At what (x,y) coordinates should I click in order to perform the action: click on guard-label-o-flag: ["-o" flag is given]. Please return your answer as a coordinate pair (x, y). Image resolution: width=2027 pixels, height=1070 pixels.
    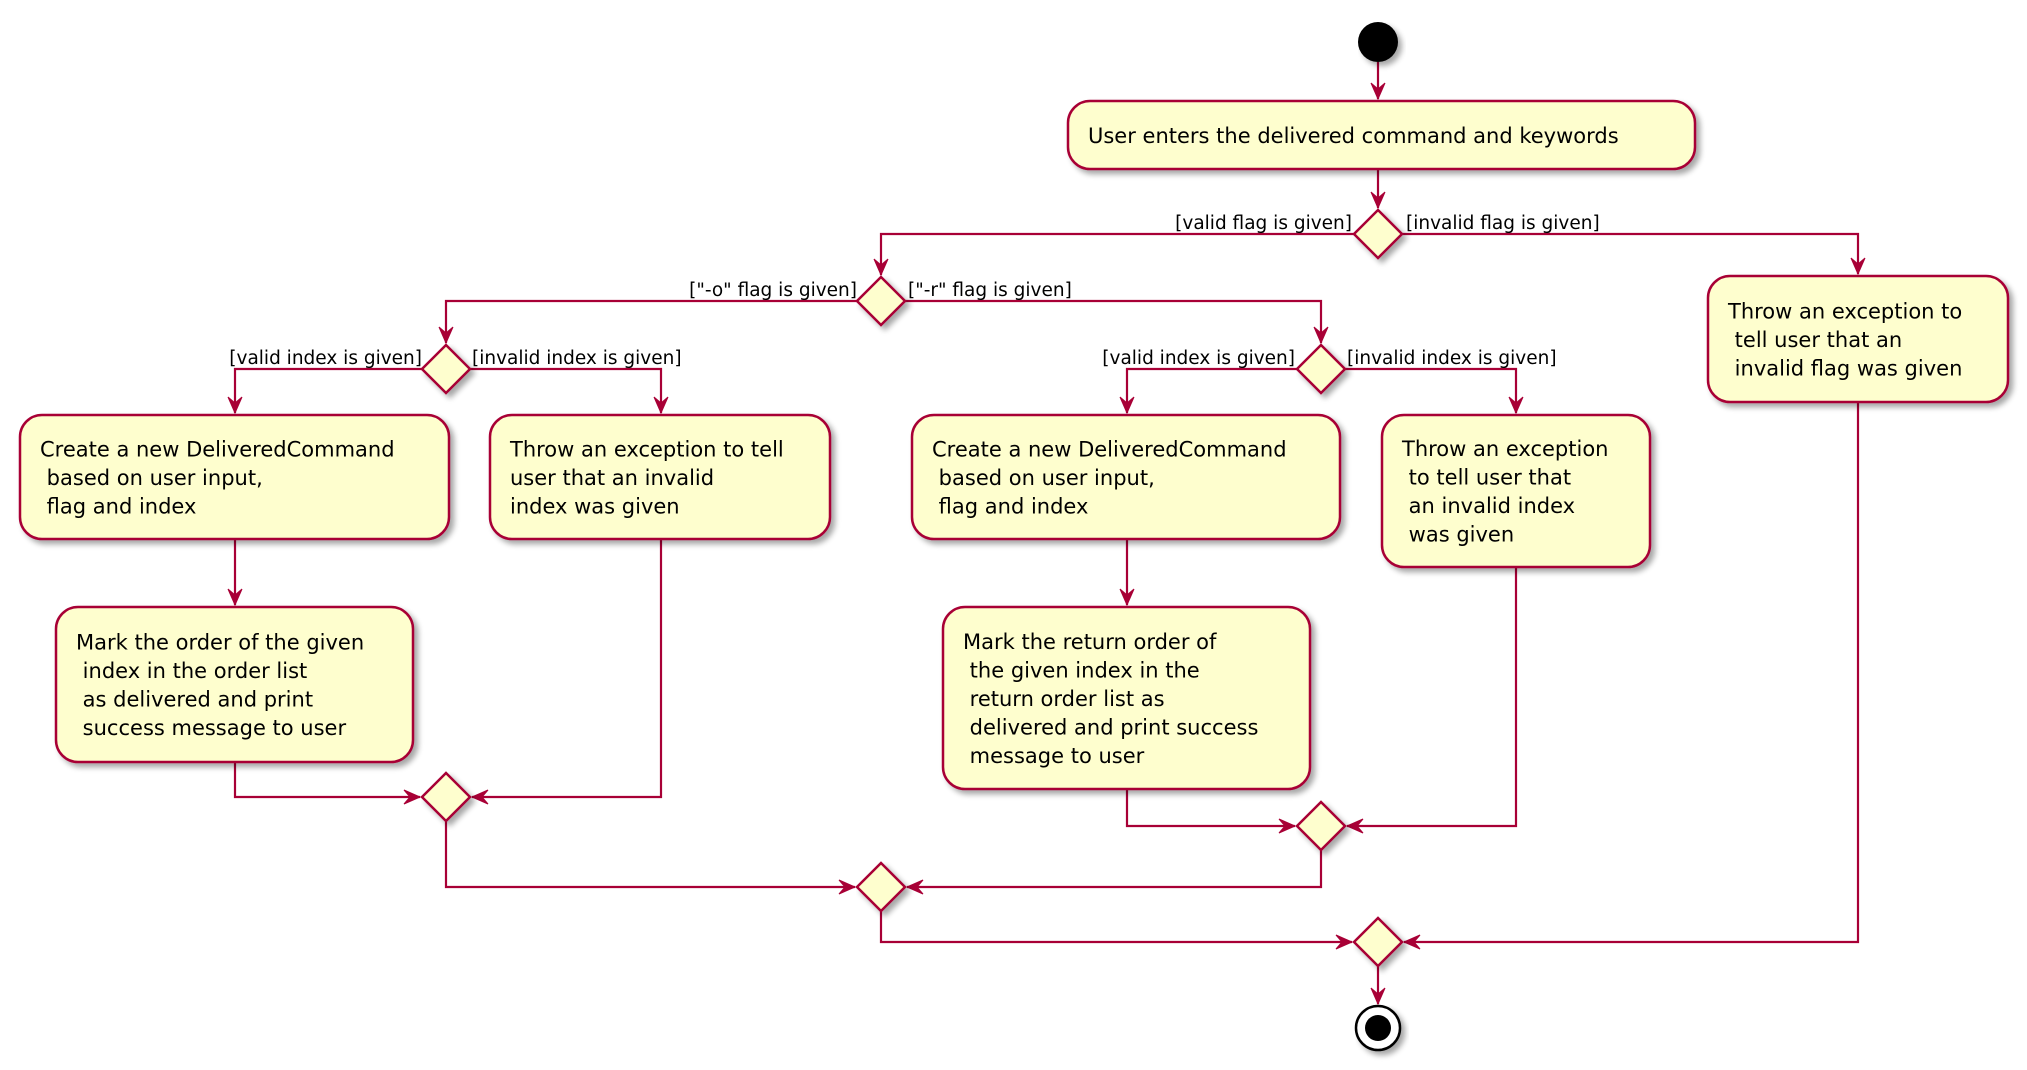
    Looking at the image, I should click on (773, 290).